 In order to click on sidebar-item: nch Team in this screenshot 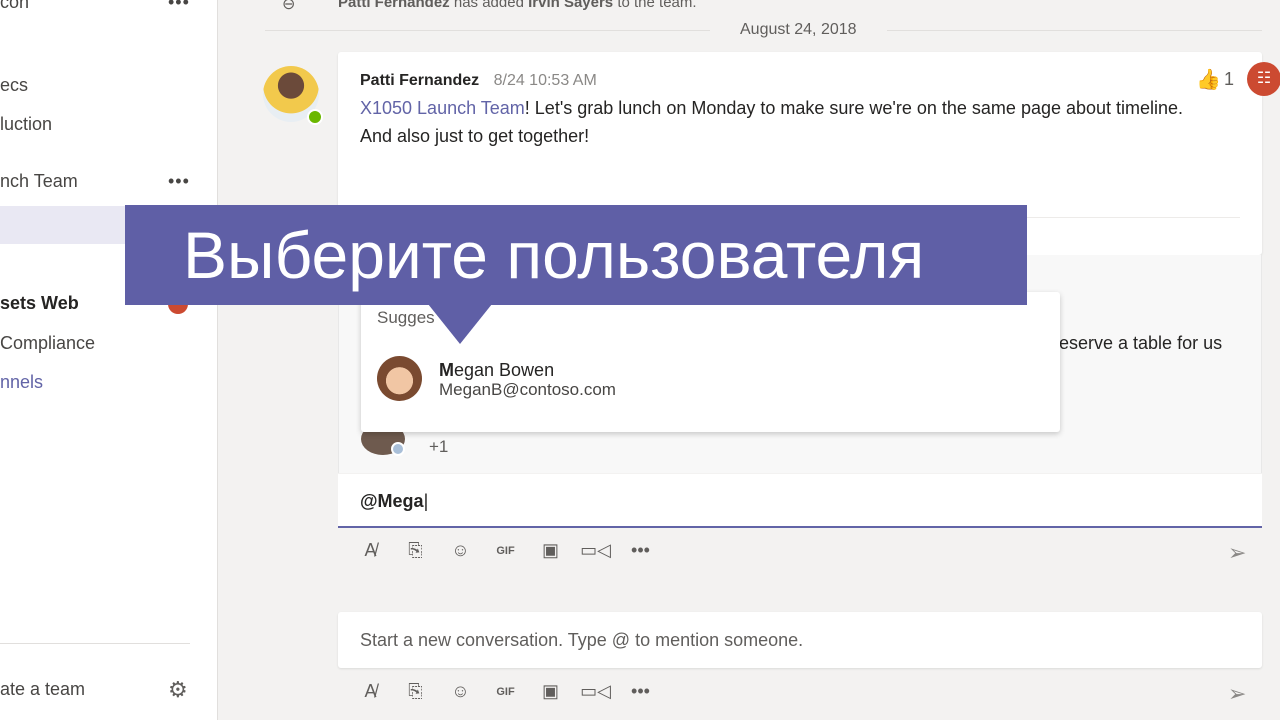, I will do `click(39, 181)`.